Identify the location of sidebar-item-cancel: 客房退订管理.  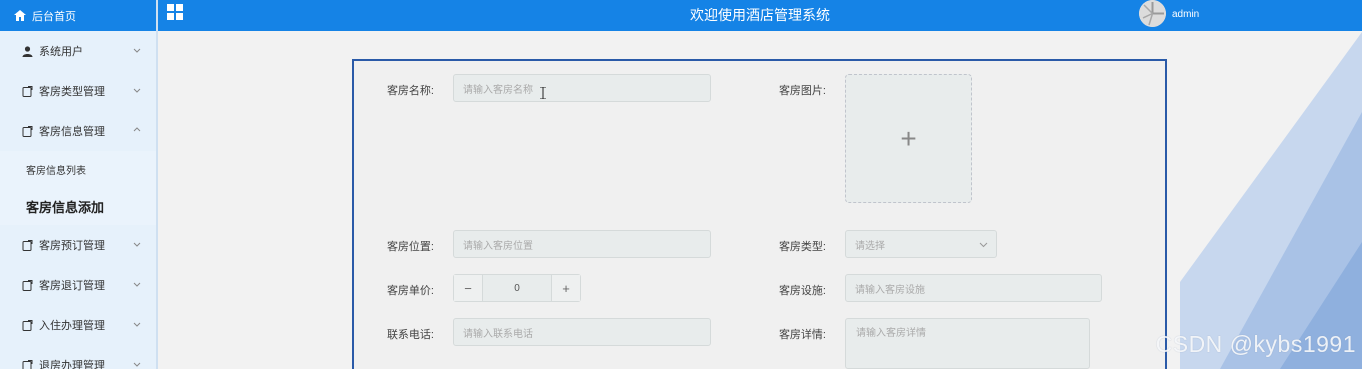
(78, 285).